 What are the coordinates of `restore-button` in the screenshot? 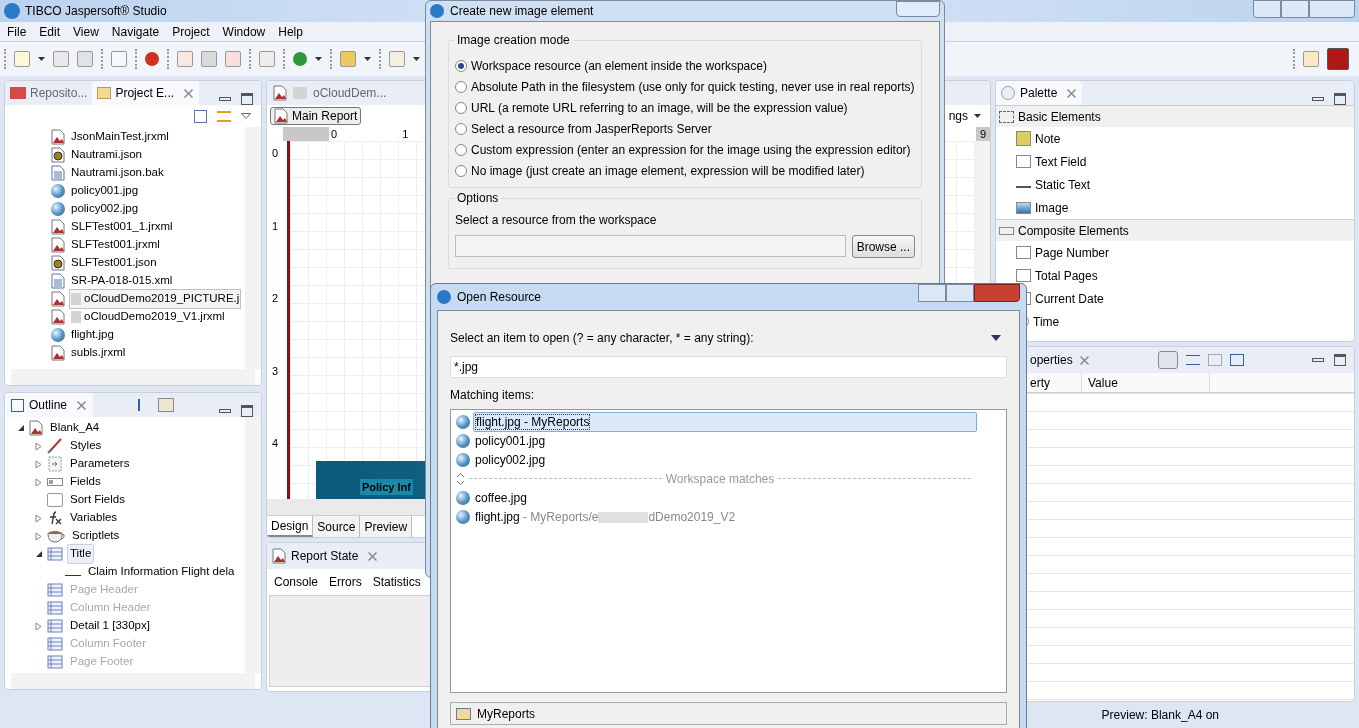 It's located at (1295, 9).